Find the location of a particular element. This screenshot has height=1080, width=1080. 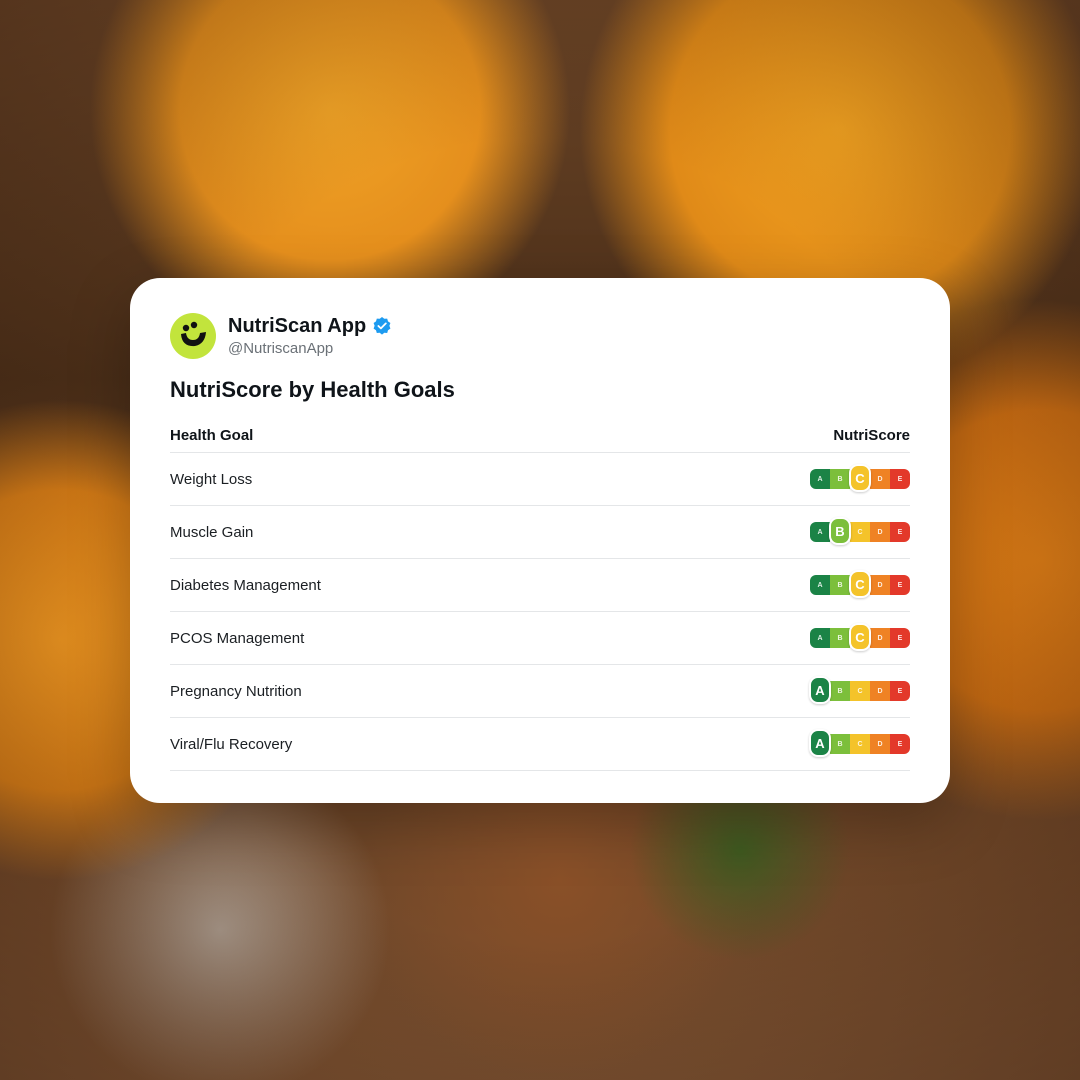

health-goal-label: Pregnancy Nutrition is located at coordinates (236, 691).